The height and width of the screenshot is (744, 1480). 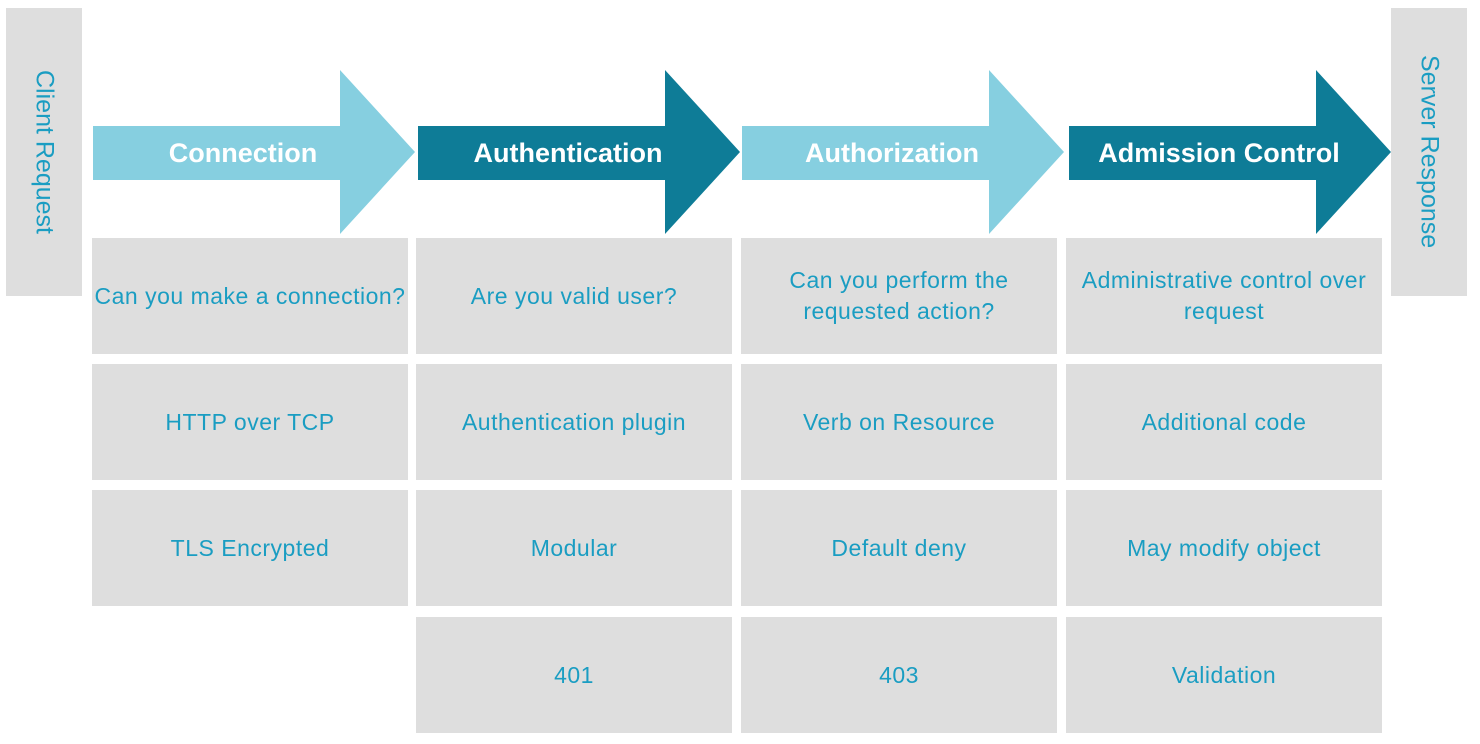 What do you see at coordinates (574, 422) in the screenshot?
I see `authentication-mechanism-cell: Authentication plugin` at bounding box center [574, 422].